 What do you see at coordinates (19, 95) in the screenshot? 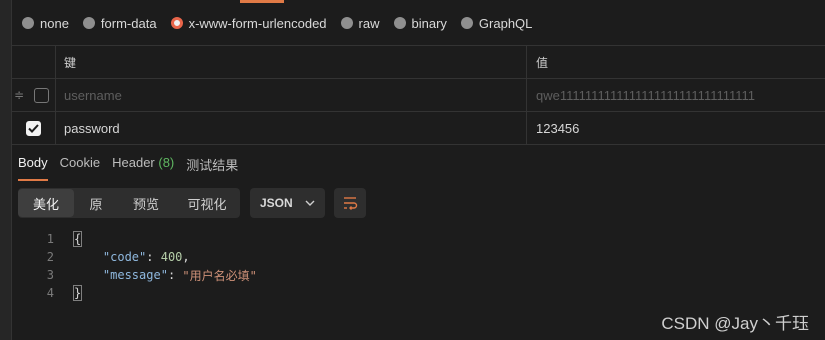
I see `drag-handle-icon: ≑` at bounding box center [19, 95].